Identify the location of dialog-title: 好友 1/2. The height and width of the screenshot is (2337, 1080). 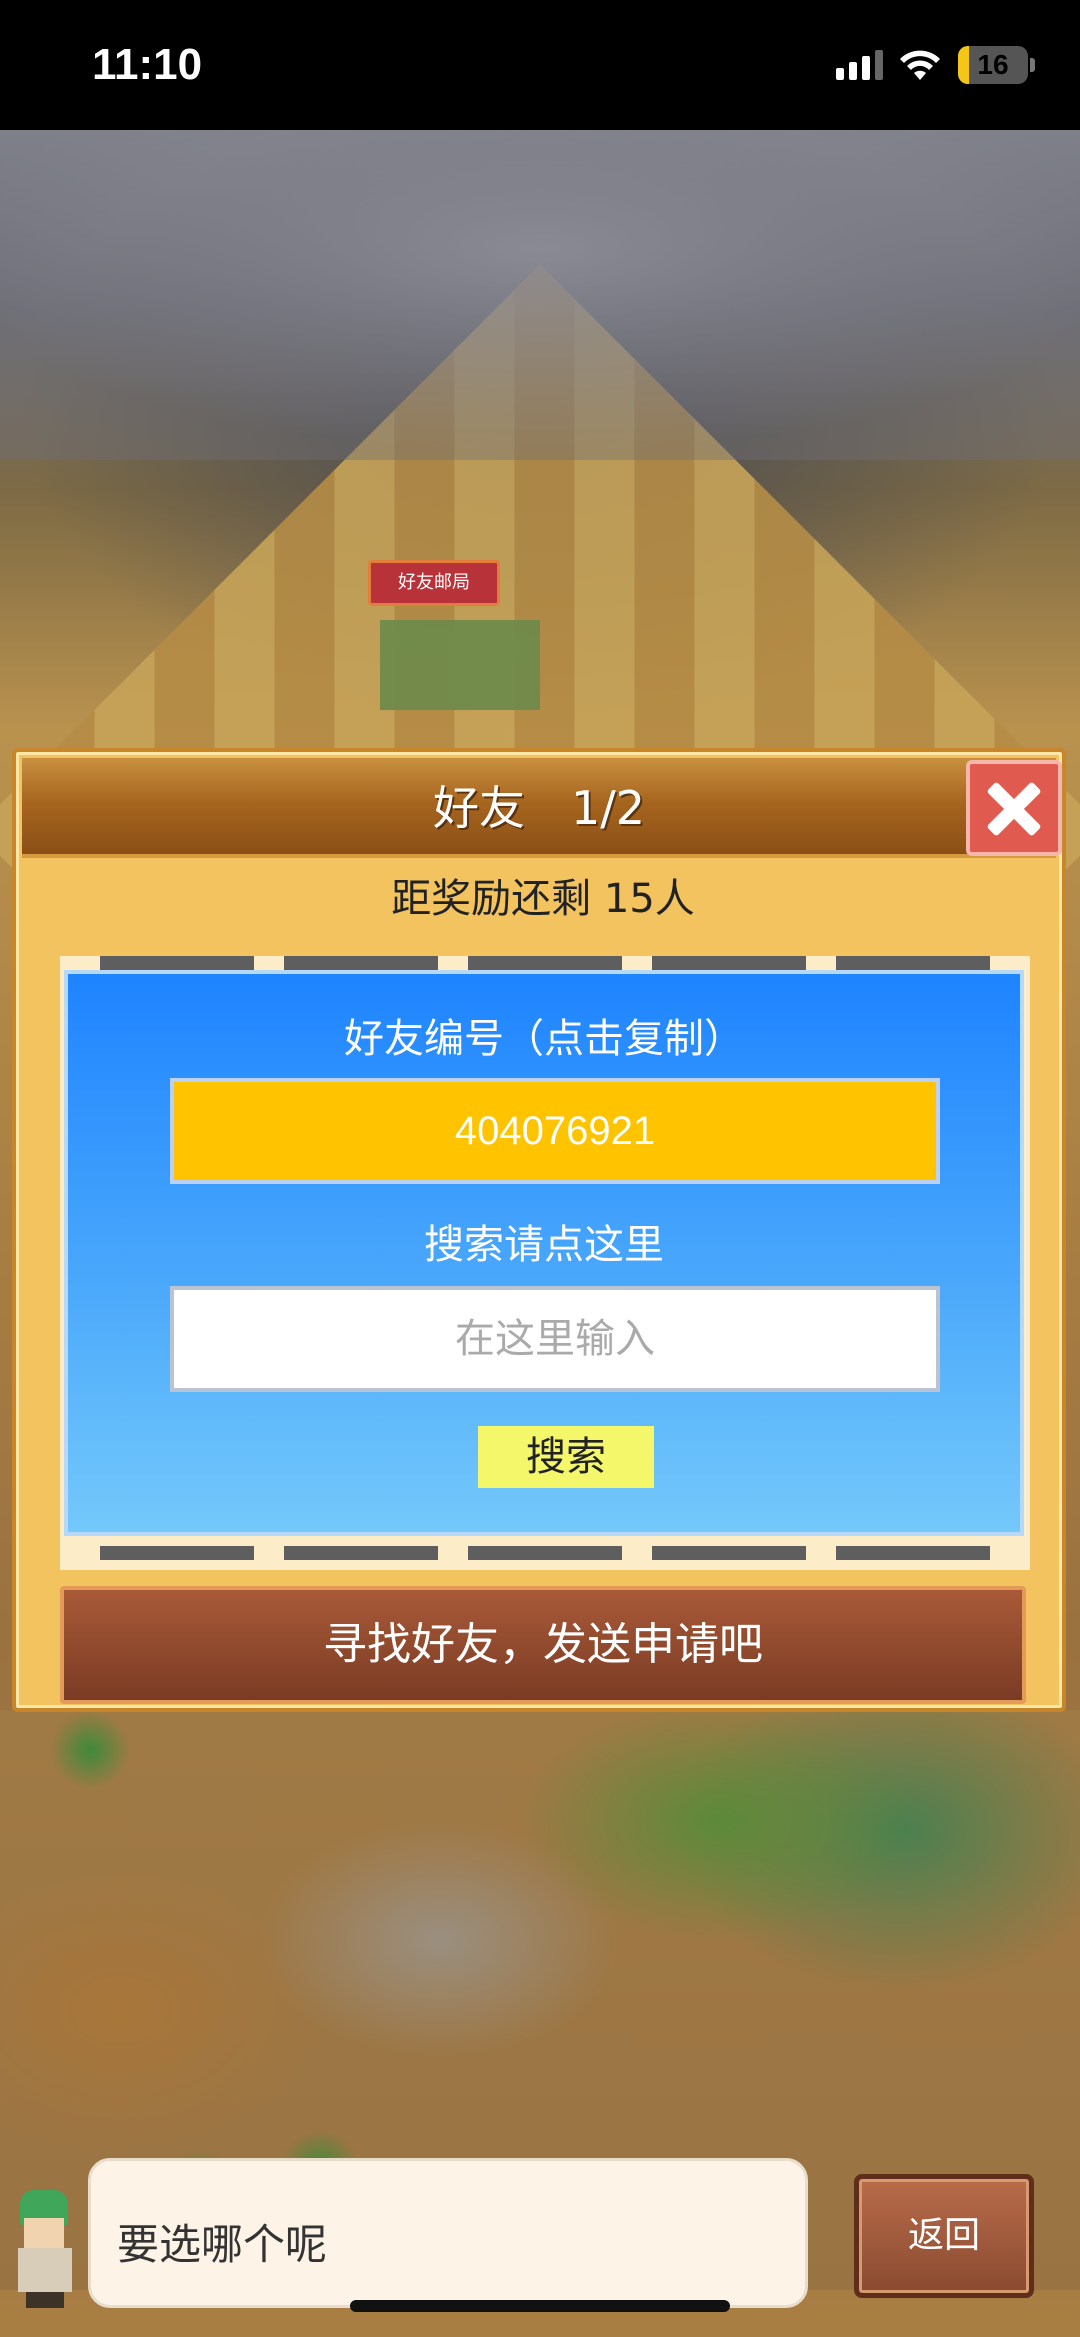
(539, 808).